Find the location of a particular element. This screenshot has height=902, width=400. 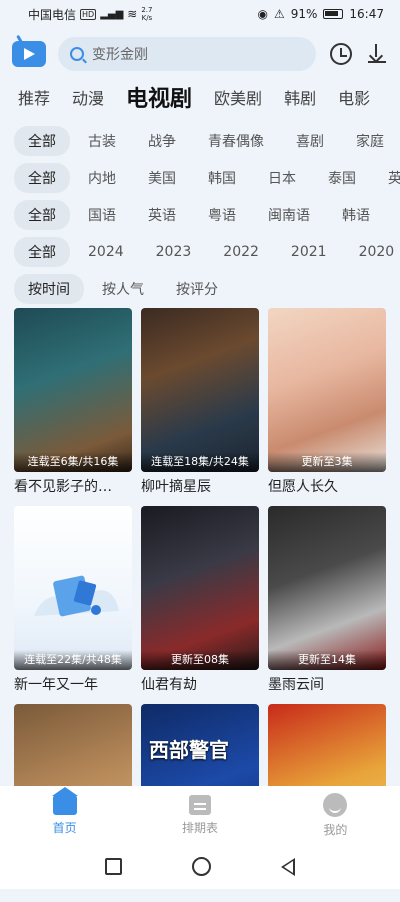

episode-status: 连载至6集/共16集 is located at coordinates (73, 462).